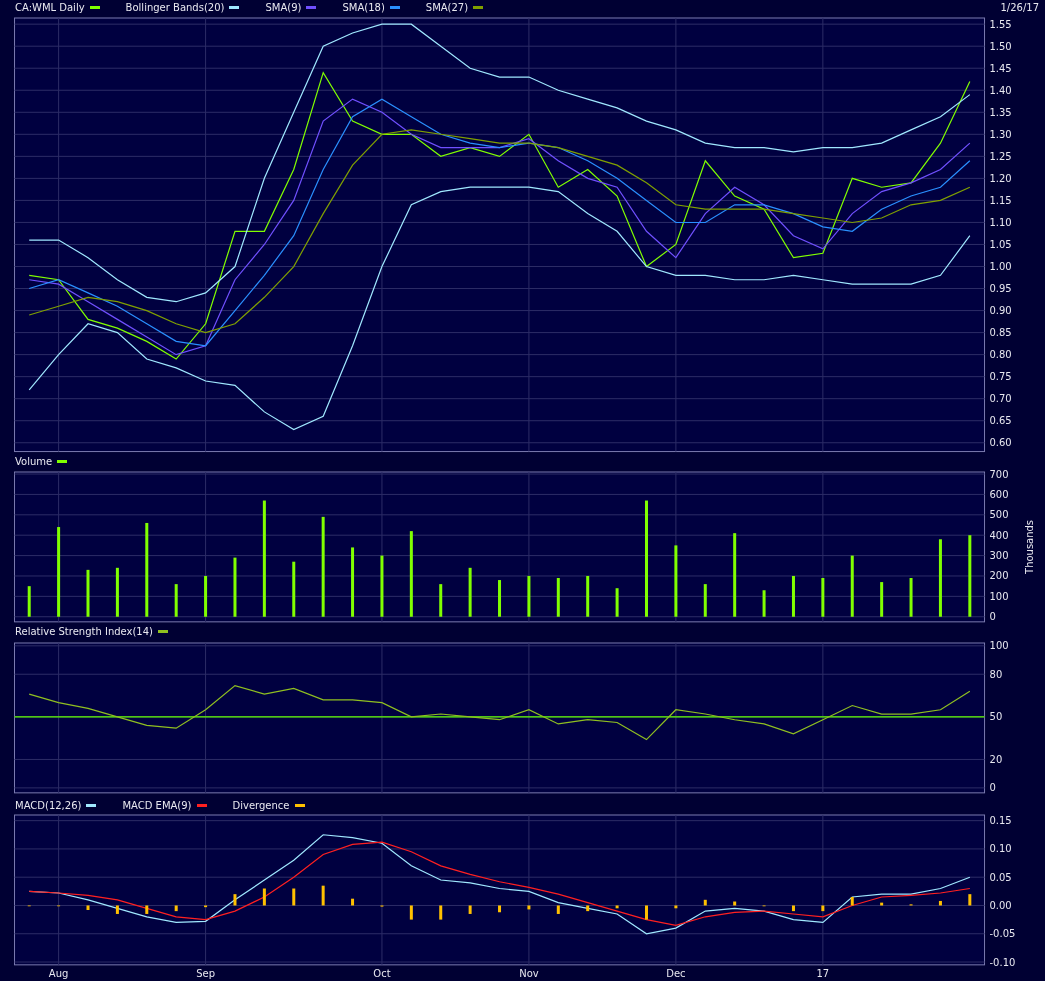 The image size is (1045, 981). I want to click on axis-tick-label: 1.30, so click(1000, 134).